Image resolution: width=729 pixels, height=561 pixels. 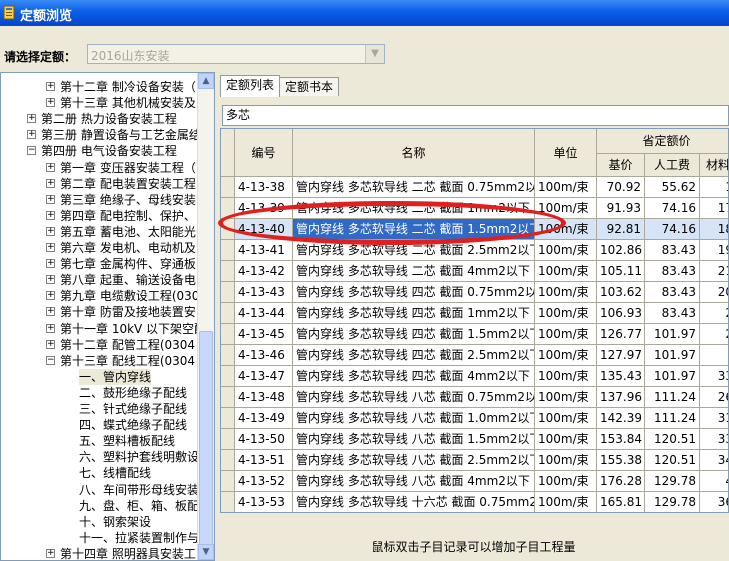 I want to click on row-indicator, so click(x=228, y=334).